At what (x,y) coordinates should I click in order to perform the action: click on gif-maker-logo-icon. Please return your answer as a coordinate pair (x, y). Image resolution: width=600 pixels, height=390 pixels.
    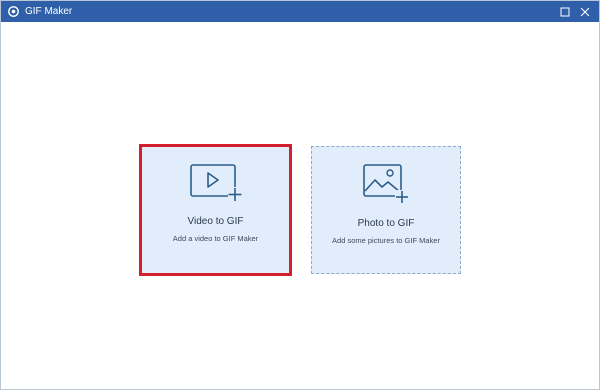
    Looking at the image, I should click on (13, 11).